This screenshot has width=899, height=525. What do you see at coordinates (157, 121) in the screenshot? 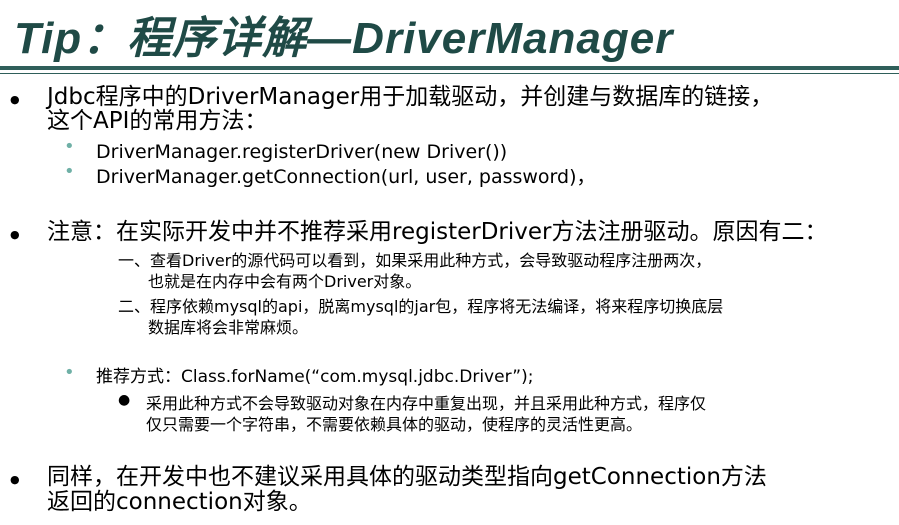
I see `item1-line2: 这个API的常用方法：` at bounding box center [157, 121].